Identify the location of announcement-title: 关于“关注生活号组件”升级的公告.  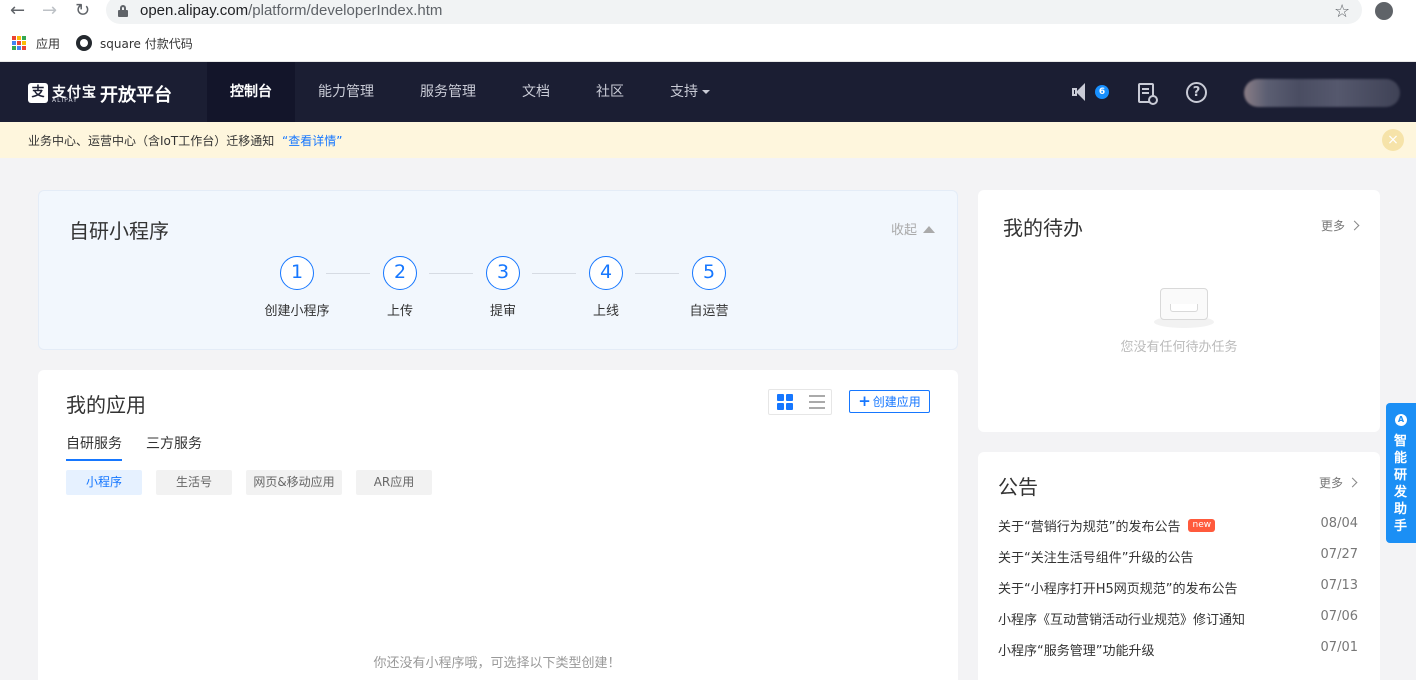
(1096, 558).